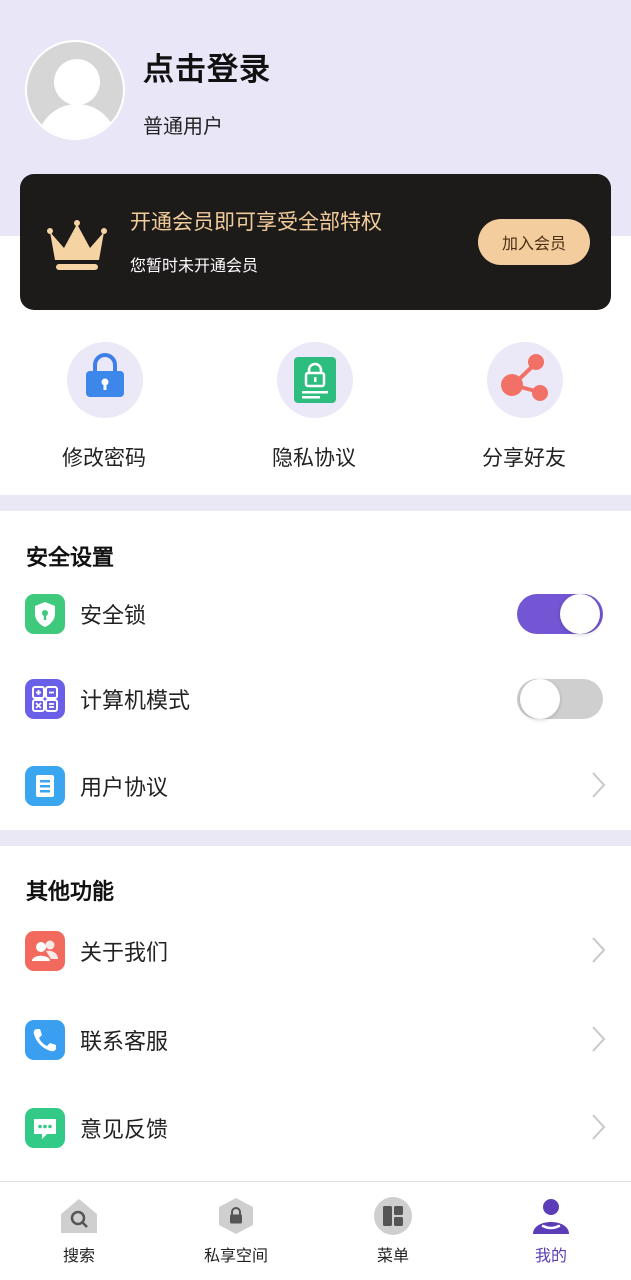  What do you see at coordinates (45, 1128) in the screenshot?
I see `message-icon` at bounding box center [45, 1128].